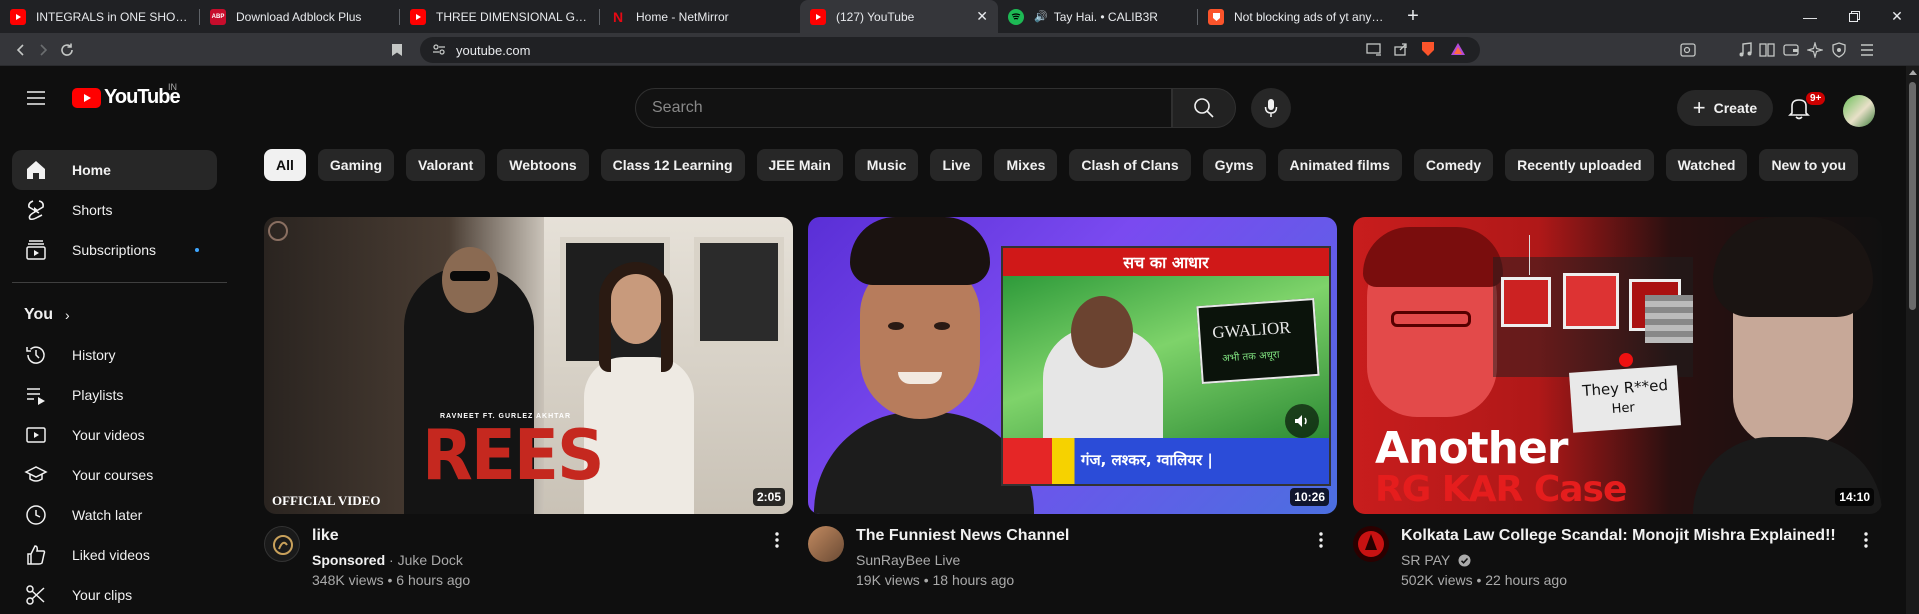 This screenshot has height=614, width=1919. What do you see at coordinates (397, 50) in the screenshot?
I see `bookmark-icon` at bounding box center [397, 50].